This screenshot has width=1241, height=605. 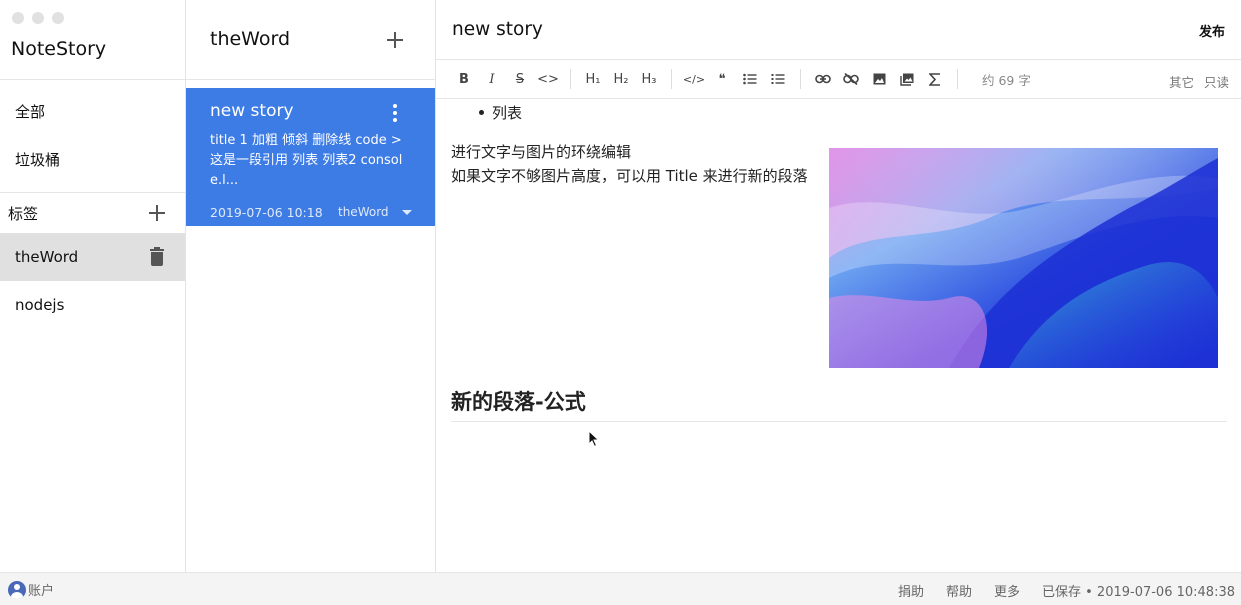 I want to click on account-button: 账户, so click(x=31, y=589).